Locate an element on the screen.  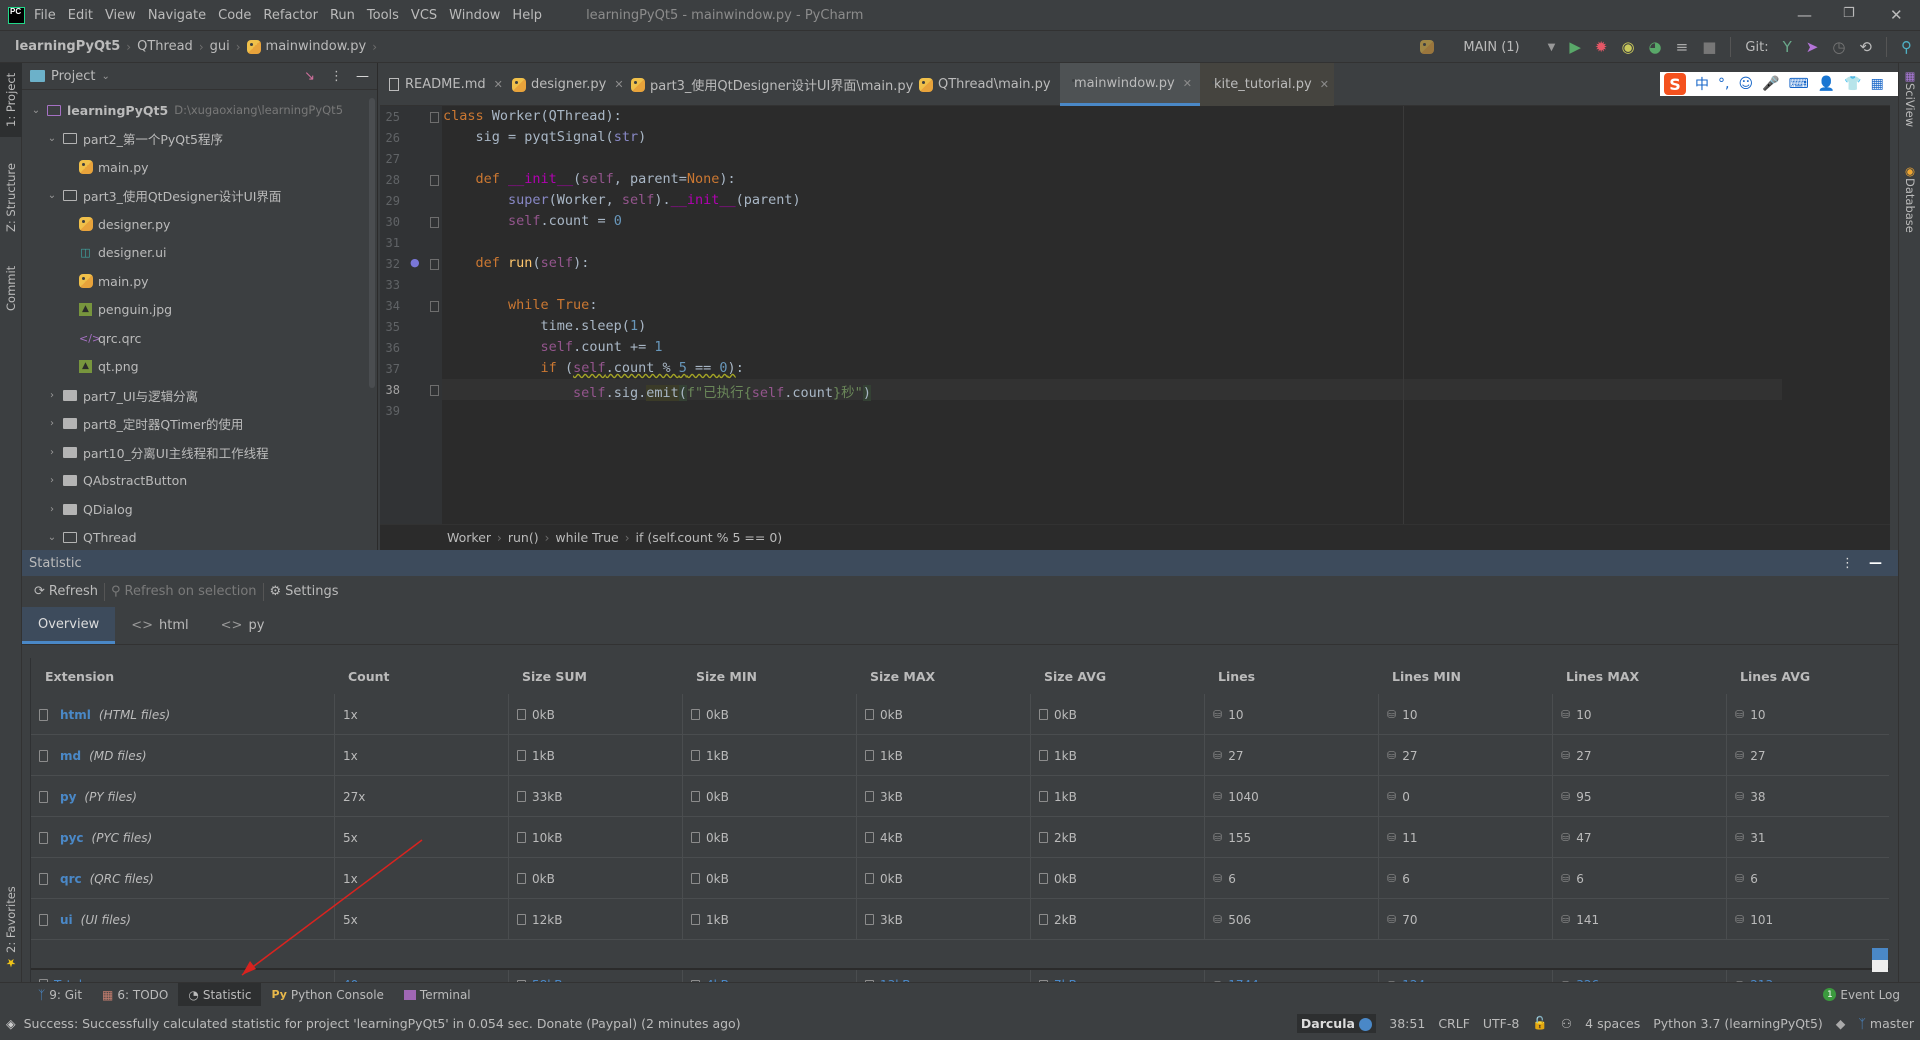
bc-if: if (self.count % 5 == 0) is located at coordinates (709, 537).